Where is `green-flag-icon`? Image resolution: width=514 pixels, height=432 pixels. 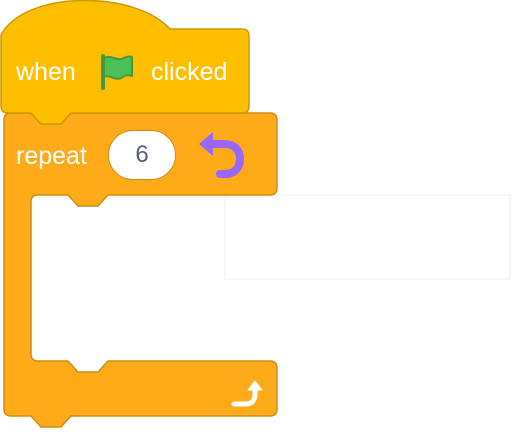
green-flag-icon is located at coordinates (117, 72).